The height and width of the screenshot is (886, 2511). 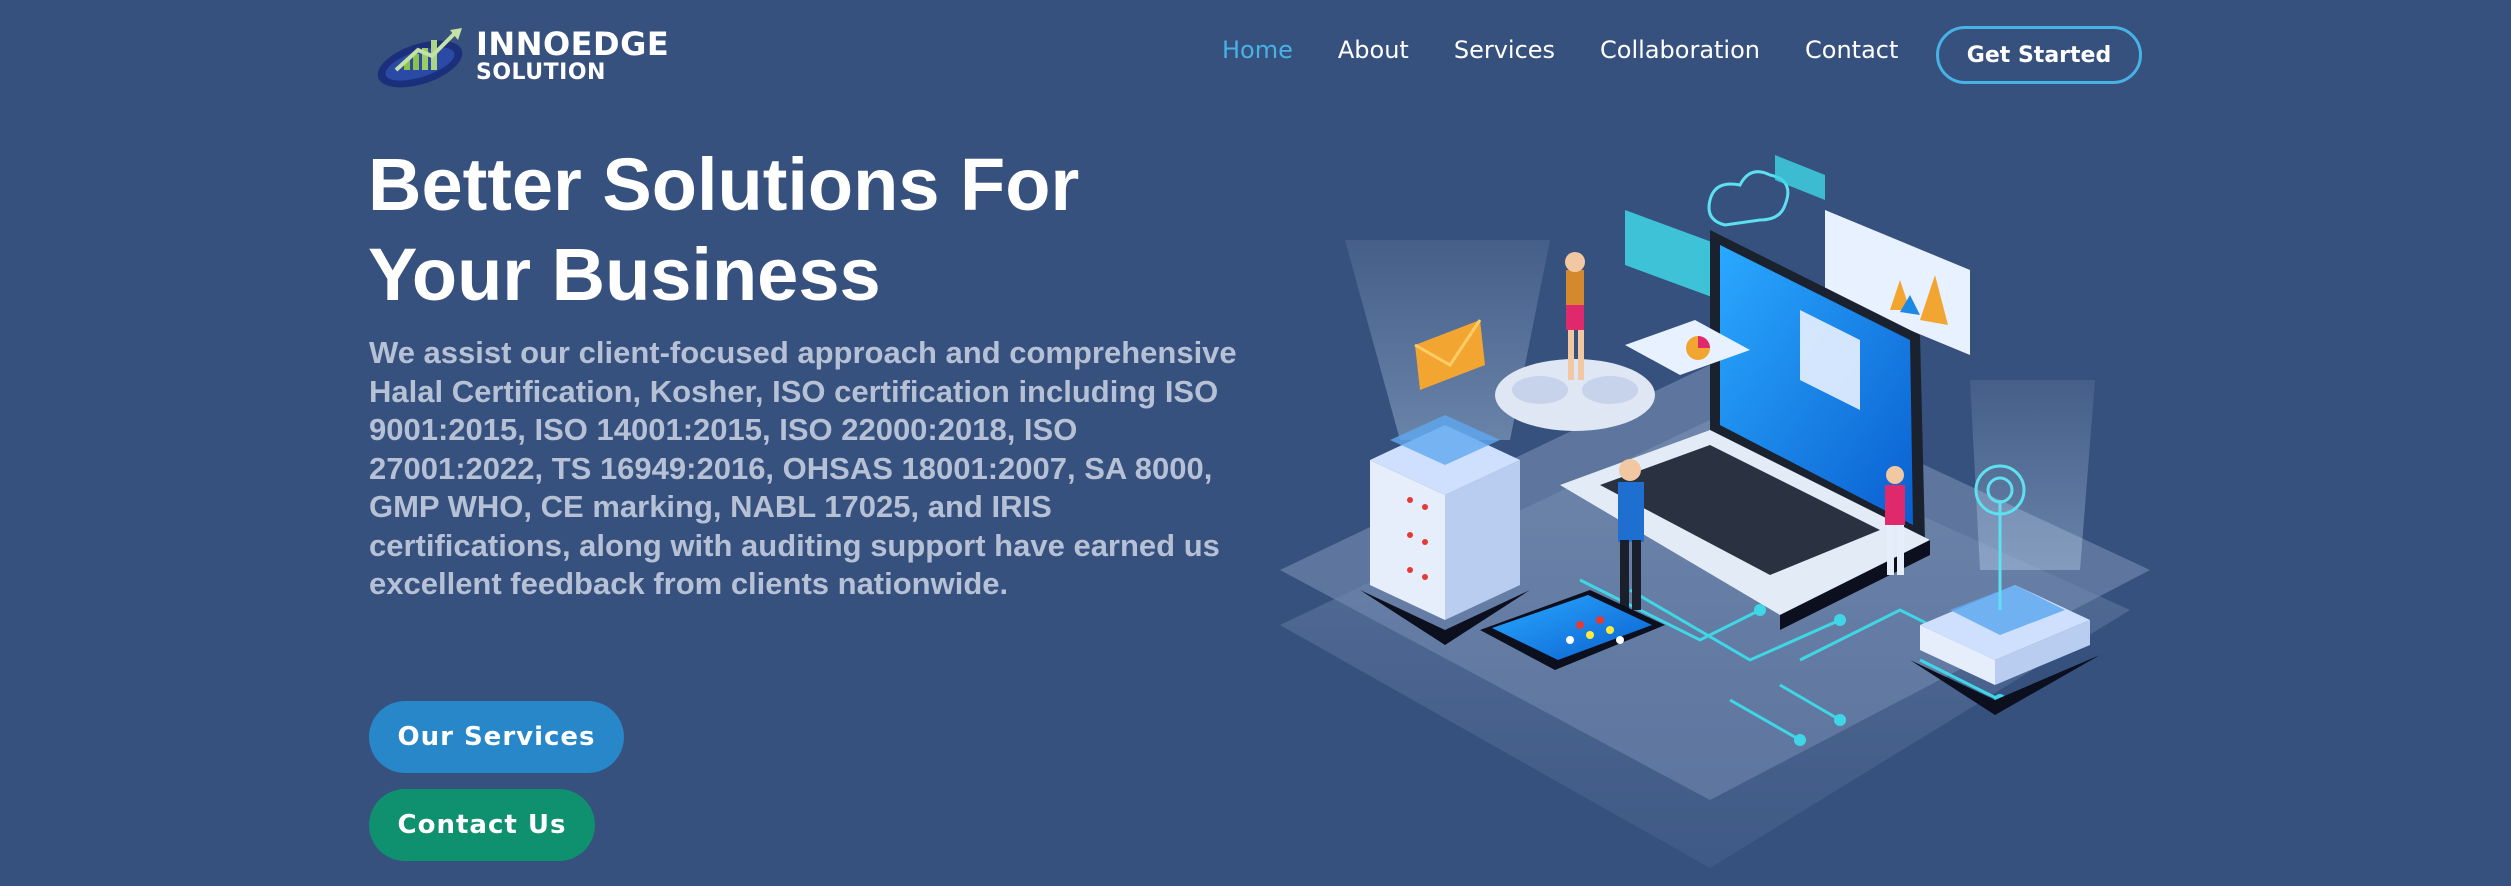 I want to click on nav-item-contact: Contact, so click(x=1851, y=50).